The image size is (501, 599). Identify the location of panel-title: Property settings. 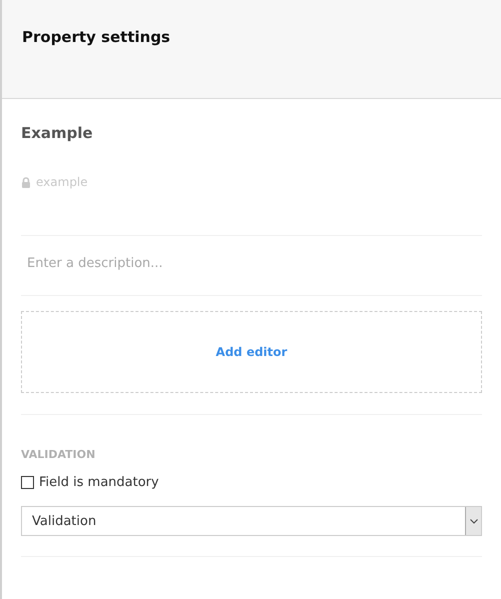
(96, 37).